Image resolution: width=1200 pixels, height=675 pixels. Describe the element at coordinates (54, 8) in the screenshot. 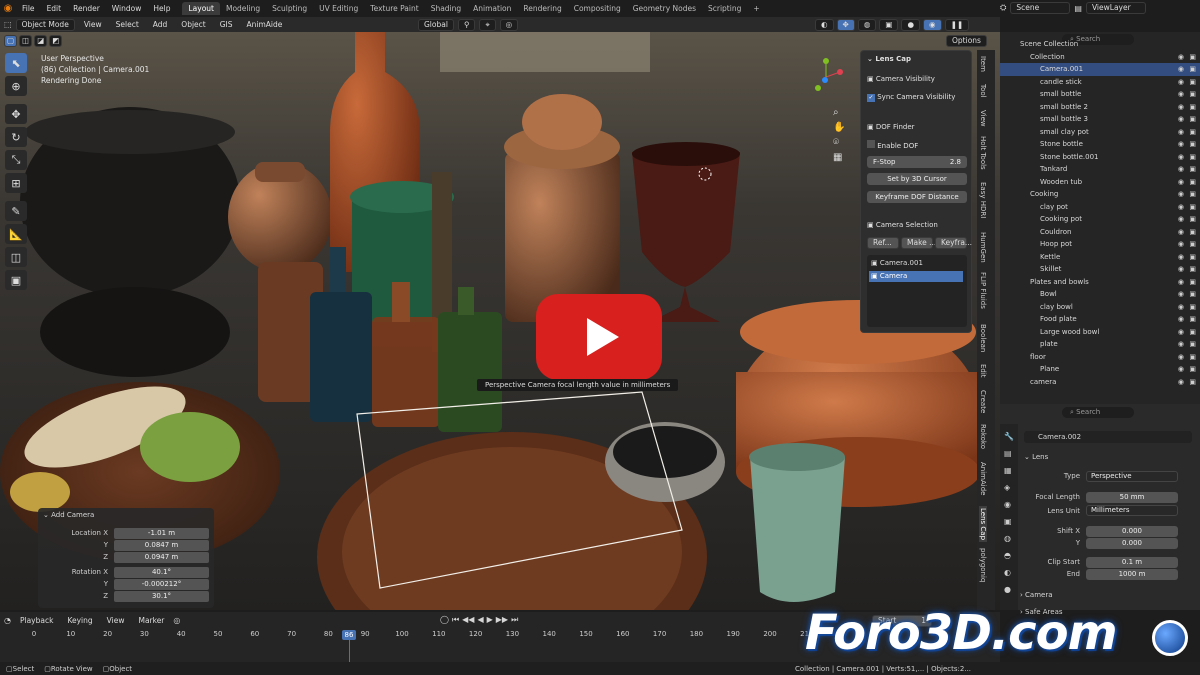

I see `menu-edit: Edit` at that location.